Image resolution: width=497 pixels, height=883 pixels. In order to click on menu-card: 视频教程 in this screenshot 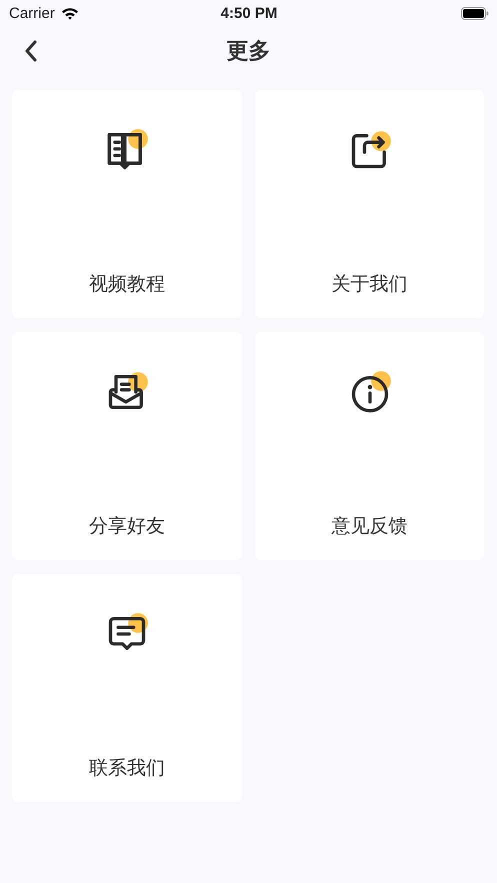, I will do `click(127, 204)`.